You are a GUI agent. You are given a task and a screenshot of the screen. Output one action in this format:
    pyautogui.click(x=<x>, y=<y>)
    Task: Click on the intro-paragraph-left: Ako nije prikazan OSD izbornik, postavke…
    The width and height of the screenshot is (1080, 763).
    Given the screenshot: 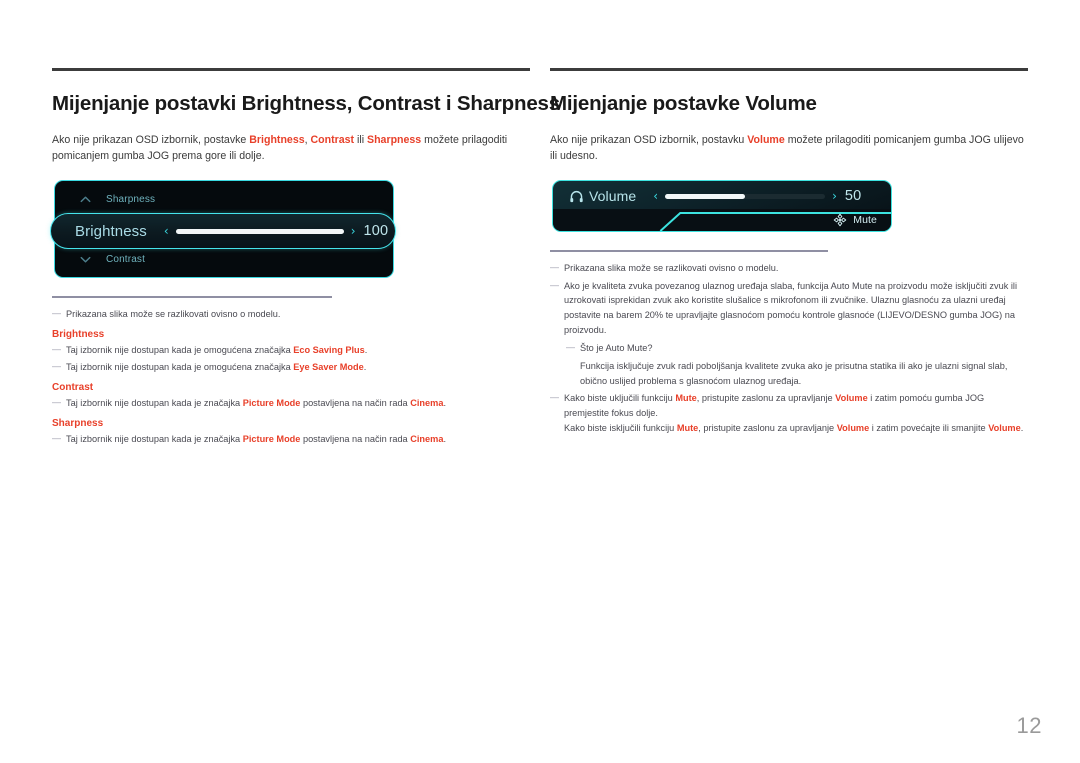 What is the action you would take?
    pyautogui.click(x=291, y=148)
    